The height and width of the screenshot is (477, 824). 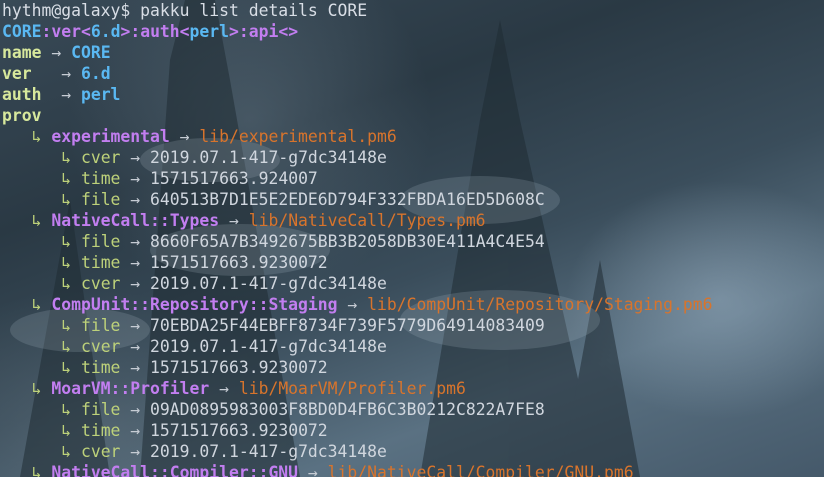 What do you see at coordinates (91, 52) in the screenshot?
I see `field-value: CORE` at bounding box center [91, 52].